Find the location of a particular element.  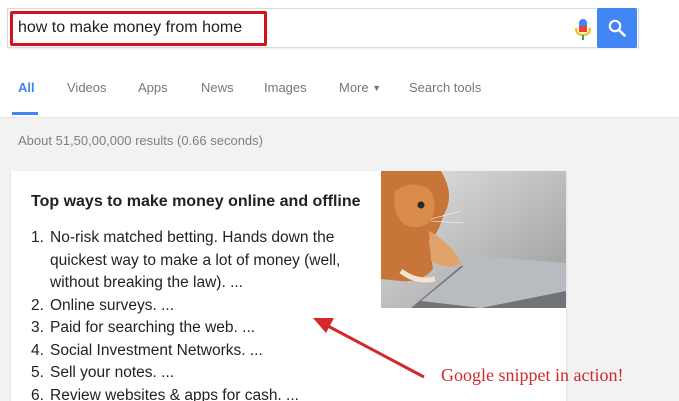

list-item-number: 1. is located at coordinates (37, 237).